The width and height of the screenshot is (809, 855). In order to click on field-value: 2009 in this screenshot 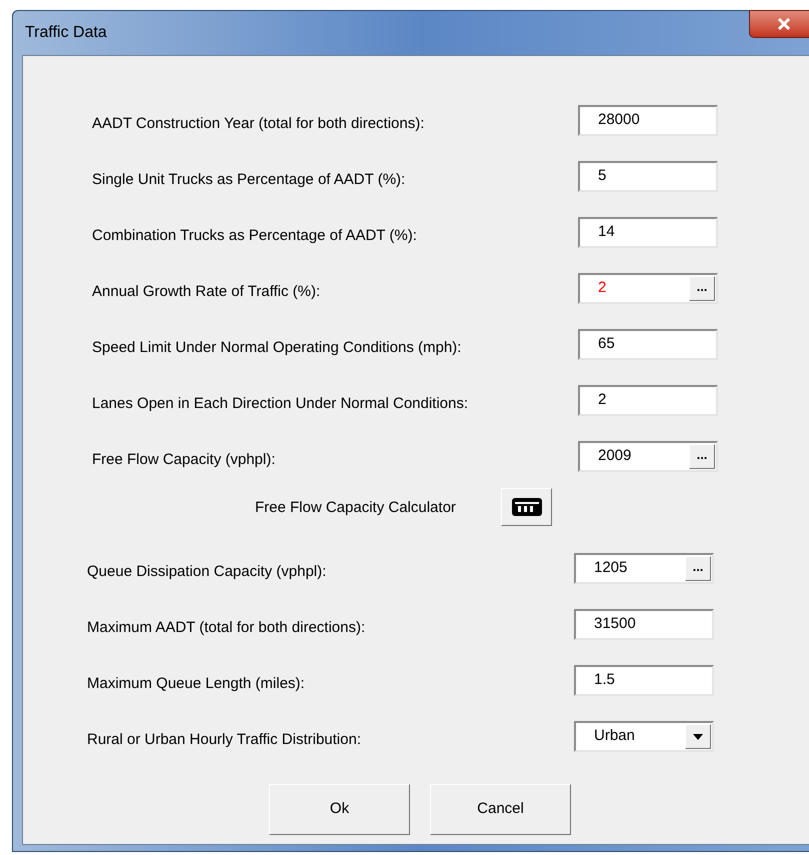, I will do `click(614, 456)`.